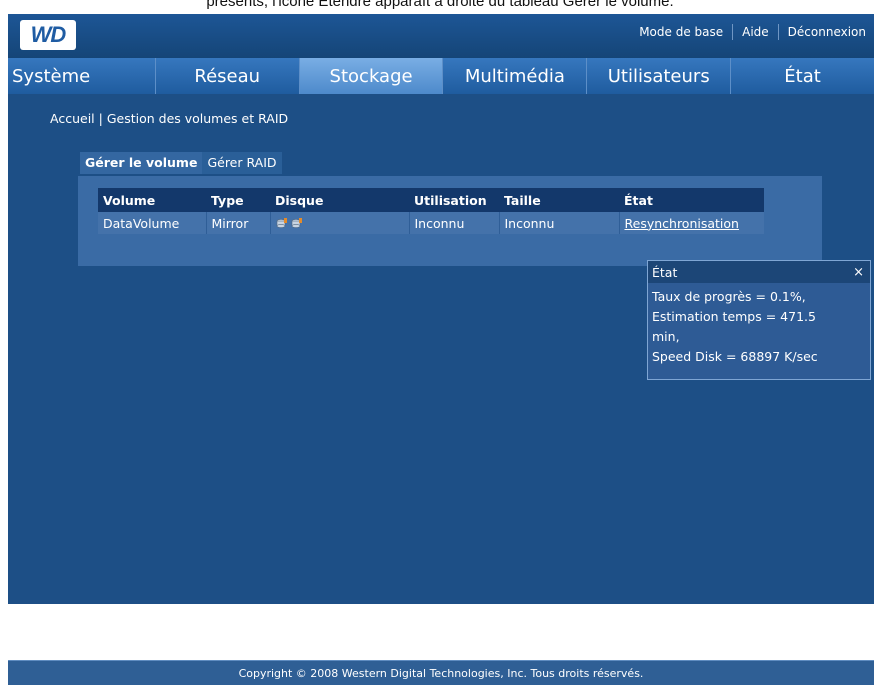 Image resolution: width=880 pixels, height=685 pixels. What do you see at coordinates (141, 163) in the screenshot?
I see `tab-manage-volume: Gérer le volume` at bounding box center [141, 163].